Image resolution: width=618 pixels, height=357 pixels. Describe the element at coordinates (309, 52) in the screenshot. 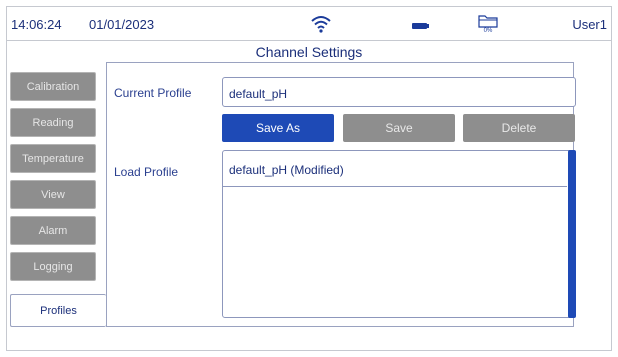

I see `page-title: Channel Settings` at that location.